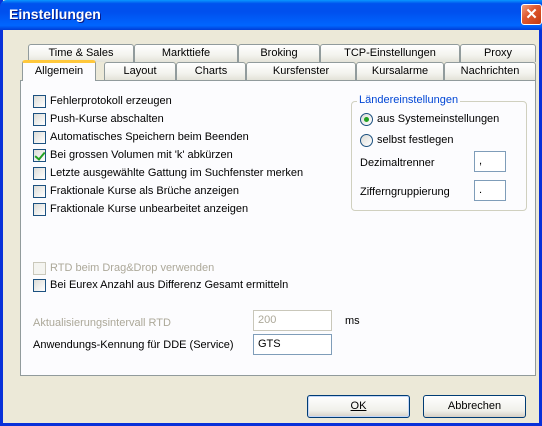 The height and width of the screenshot is (426, 542). What do you see at coordinates (39, 137) in the screenshot?
I see `checkbox-auto-speichern` at bounding box center [39, 137].